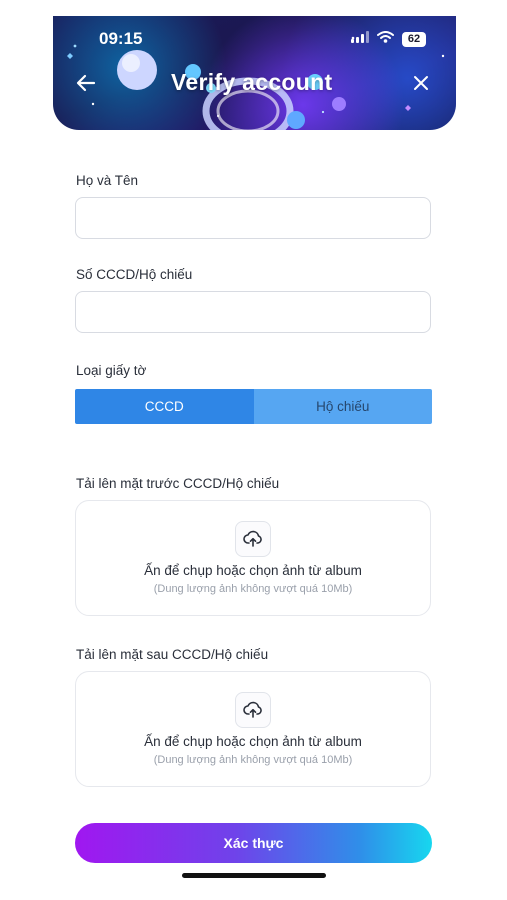 Image resolution: width=507 pixels, height=900 pixels. Describe the element at coordinates (252, 82) in the screenshot. I see `page-title: Verify account` at that location.